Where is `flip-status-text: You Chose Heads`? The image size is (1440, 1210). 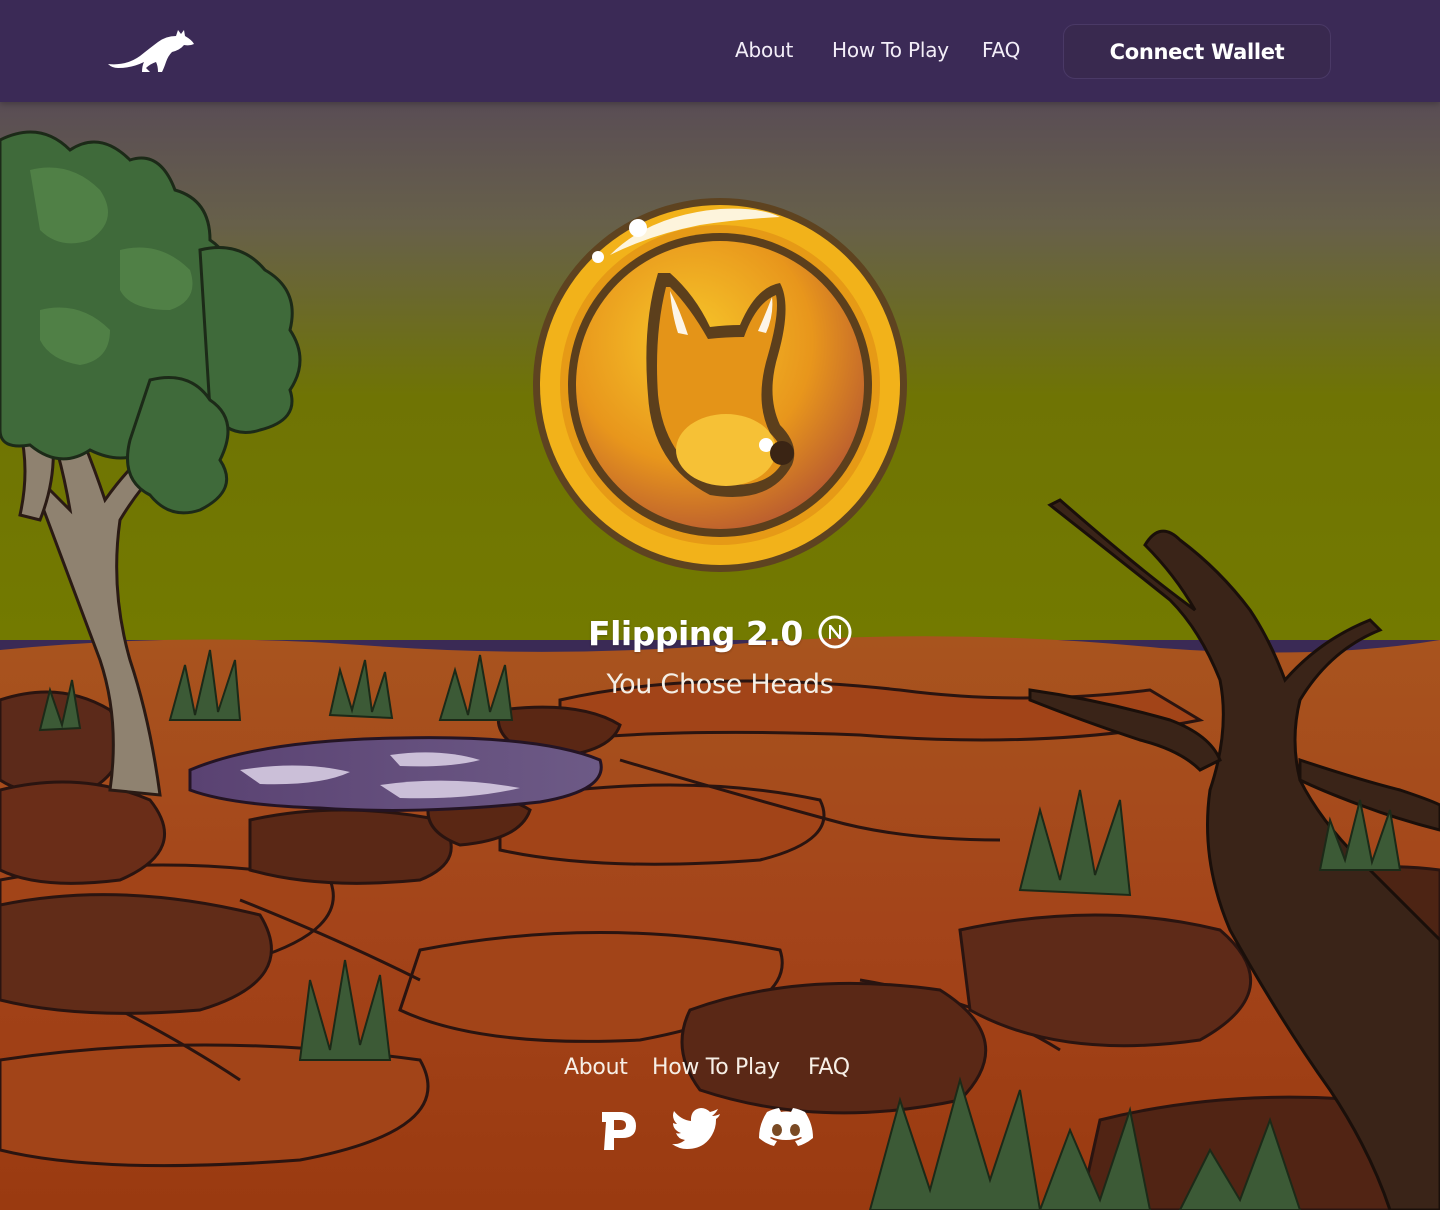 flip-status-text: You Chose Heads is located at coordinates (720, 684).